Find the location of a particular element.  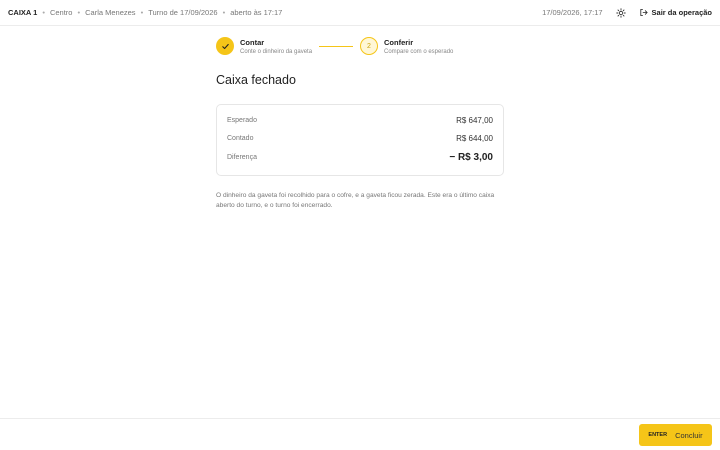

opened-at-label: aberto às 17:17 is located at coordinates (256, 12).